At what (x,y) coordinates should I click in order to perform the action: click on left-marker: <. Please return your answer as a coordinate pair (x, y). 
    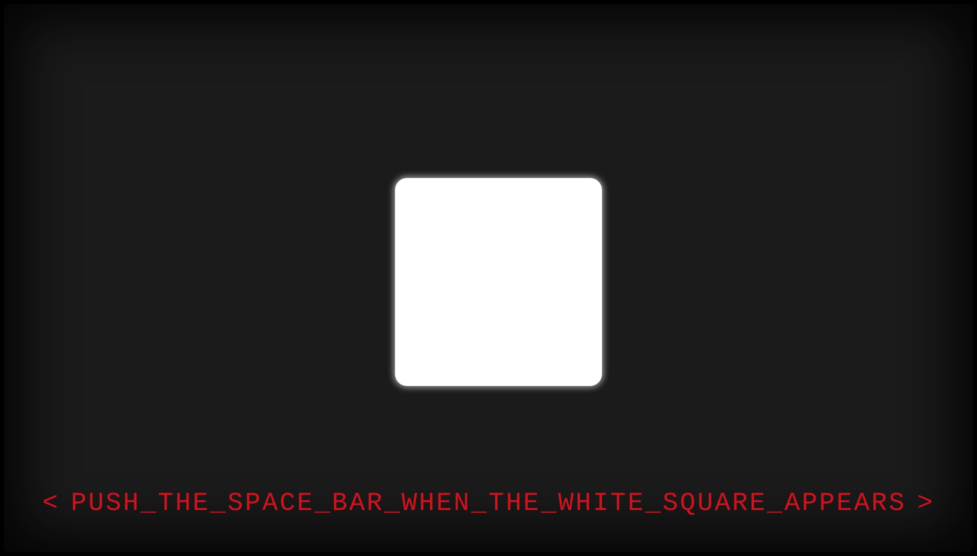
    Looking at the image, I should click on (51, 503).